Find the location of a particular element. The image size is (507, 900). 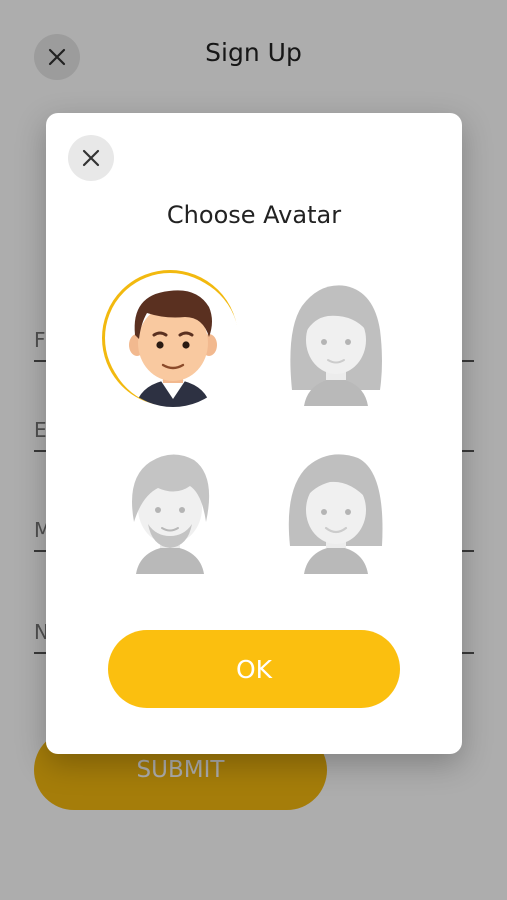

ok-button: OK is located at coordinates (254, 669).